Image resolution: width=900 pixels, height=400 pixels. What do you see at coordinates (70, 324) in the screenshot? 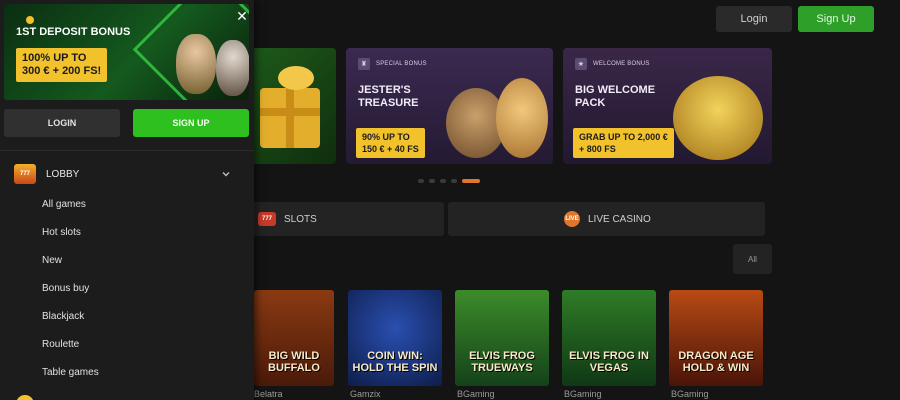
I see `sidebar-item-blackjack: Blackjack` at bounding box center [70, 324].